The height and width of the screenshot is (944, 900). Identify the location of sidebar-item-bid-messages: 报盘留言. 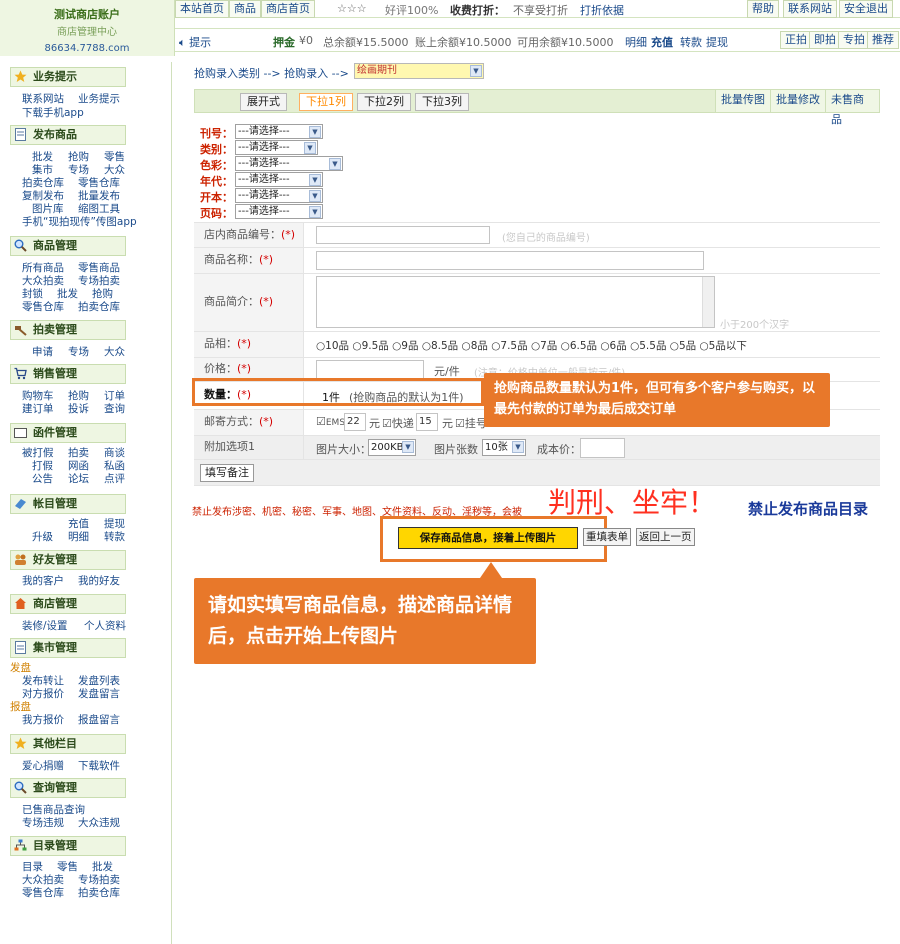
(99, 720).